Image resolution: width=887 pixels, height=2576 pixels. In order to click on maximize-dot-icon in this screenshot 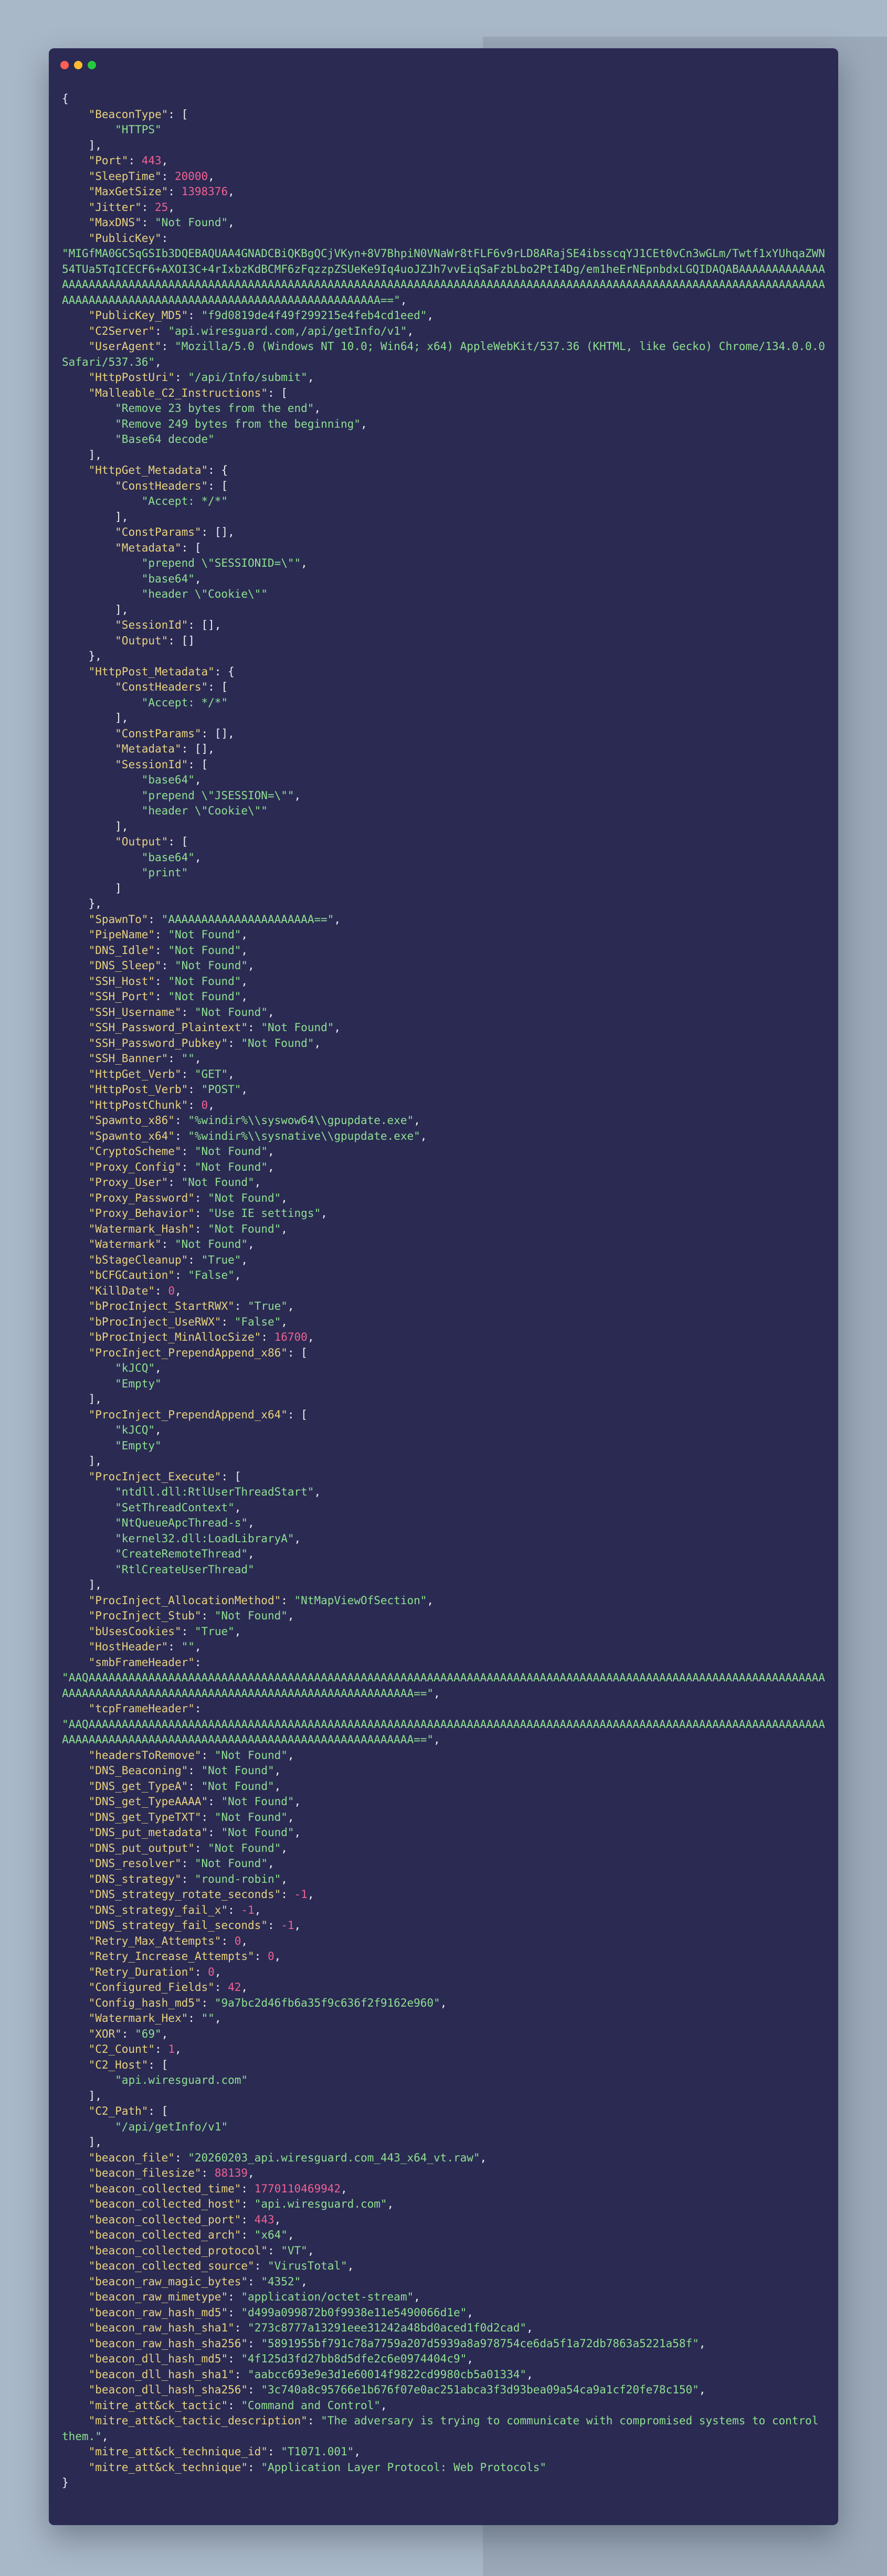, I will do `click(92, 65)`.